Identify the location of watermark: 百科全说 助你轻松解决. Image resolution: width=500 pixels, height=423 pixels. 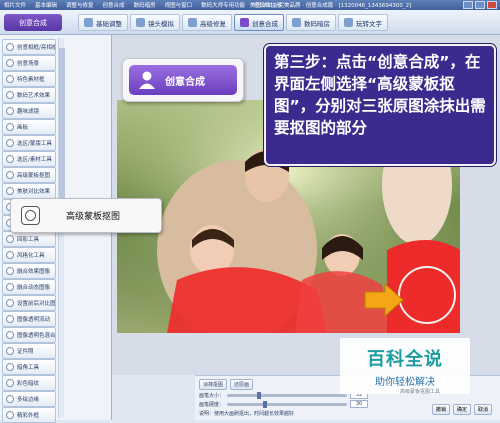
(405, 366).